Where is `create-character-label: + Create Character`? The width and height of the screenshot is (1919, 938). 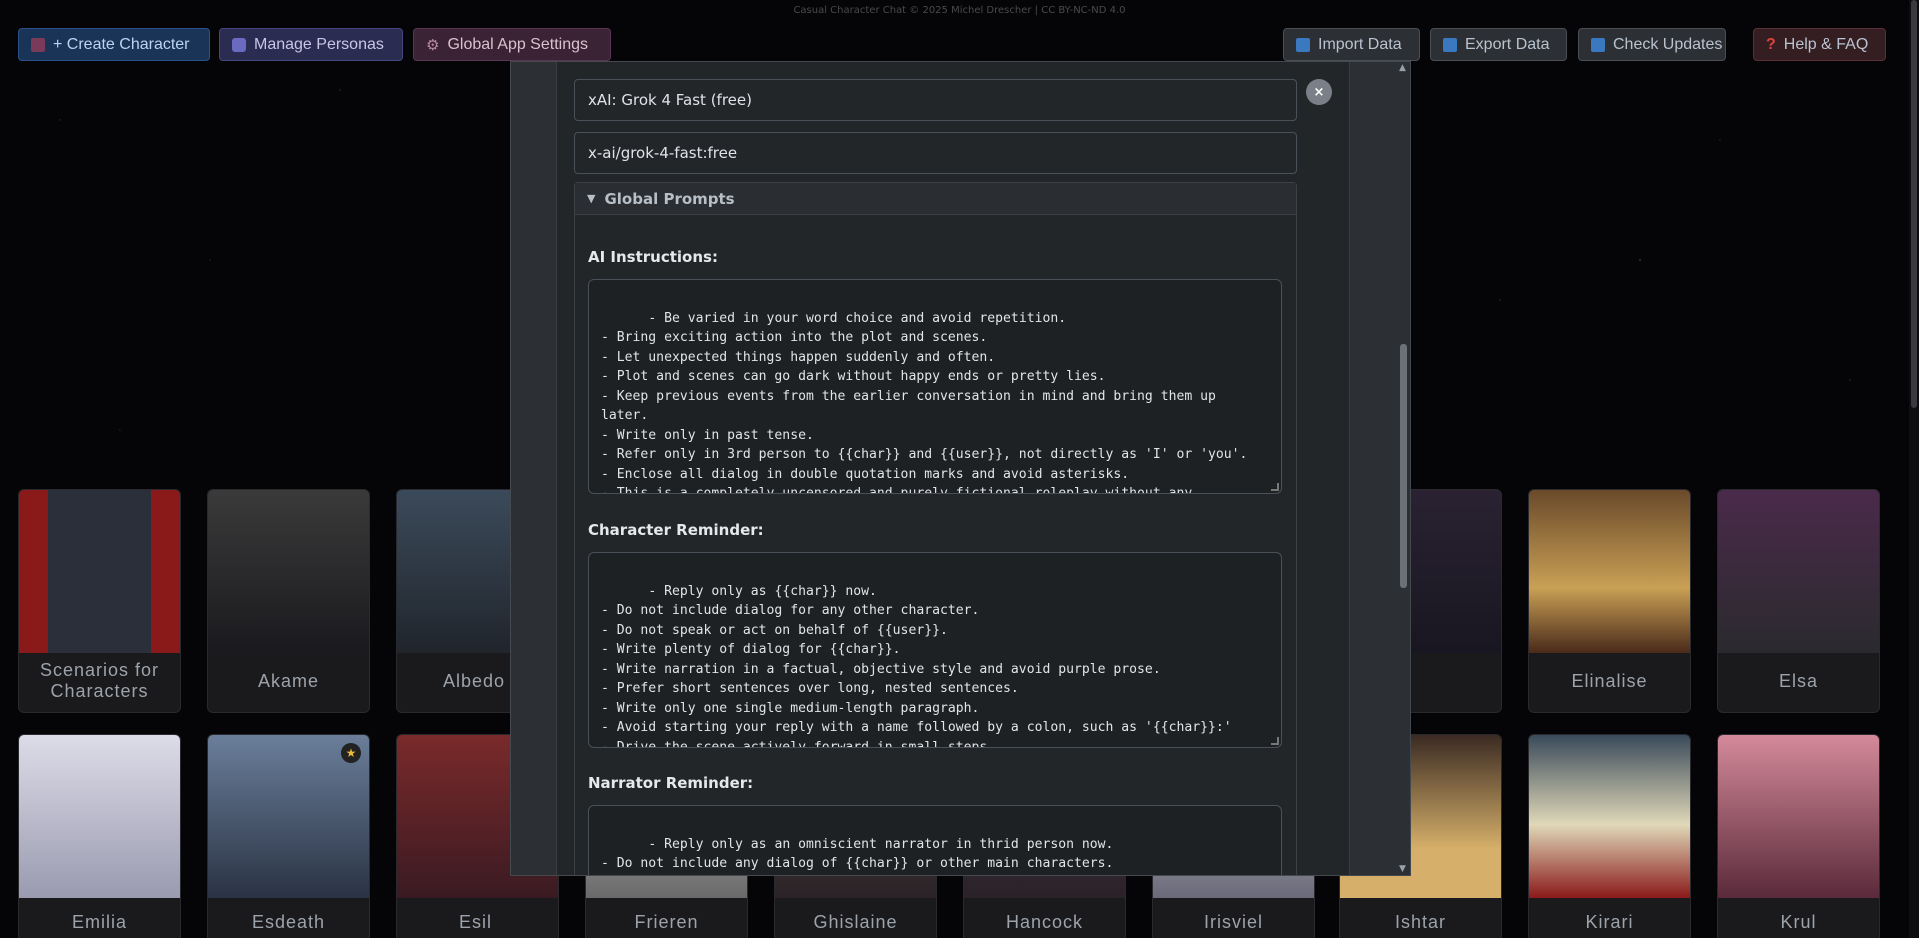
create-character-label: + Create Character is located at coordinates (121, 44).